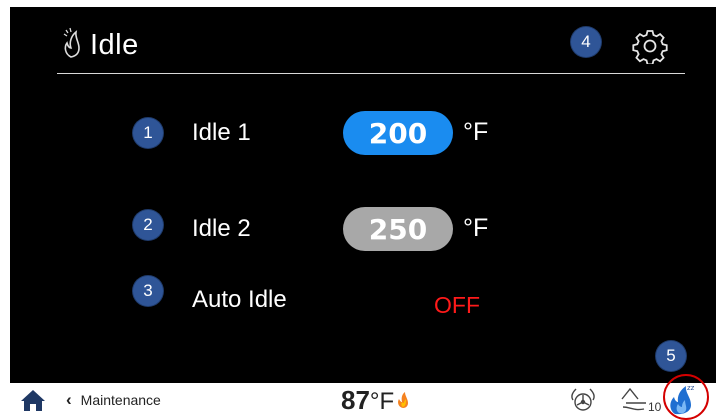 The image size is (725, 420). Describe the element at coordinates (583, 400) in the screenshot. I see `fan-icon` at that location.